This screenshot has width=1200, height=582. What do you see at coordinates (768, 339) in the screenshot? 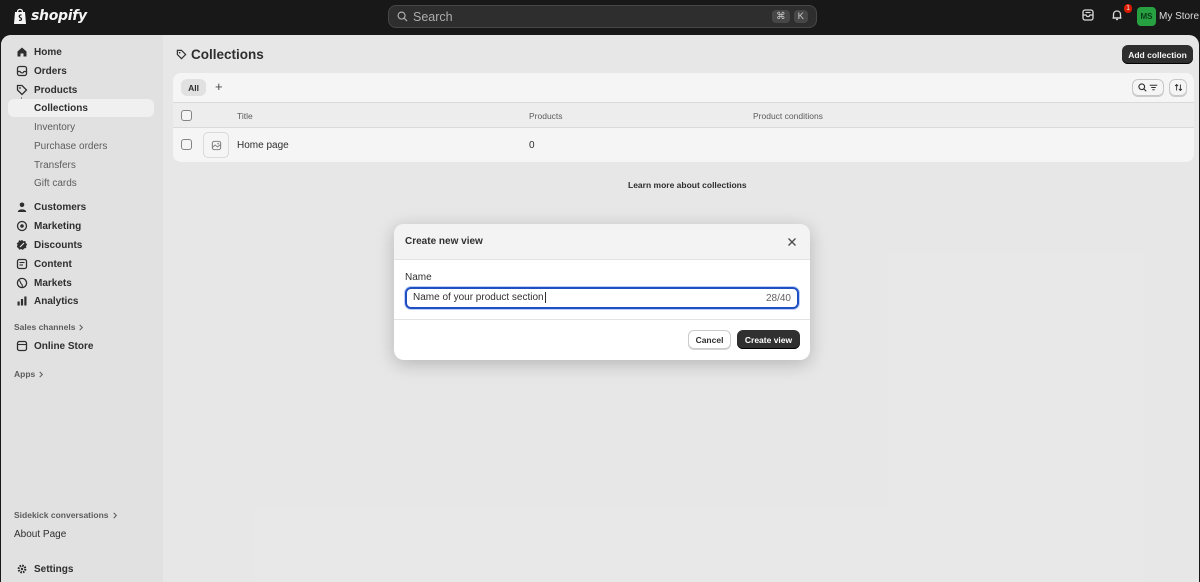
I see `create-view-button: Create view` at bounding box center [768, 339].